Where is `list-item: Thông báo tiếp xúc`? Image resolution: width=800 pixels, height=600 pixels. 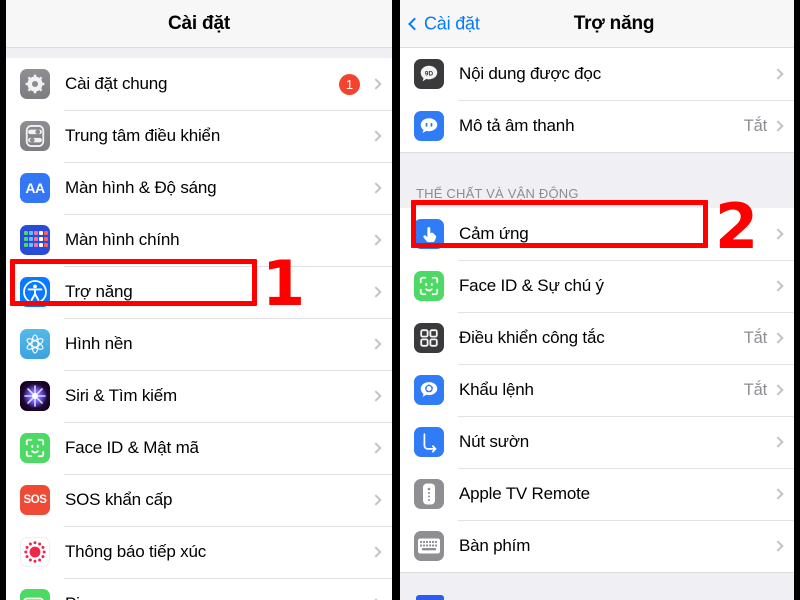
list-item: Thông báo tiếp xúc is located at coordinates (199, 552).